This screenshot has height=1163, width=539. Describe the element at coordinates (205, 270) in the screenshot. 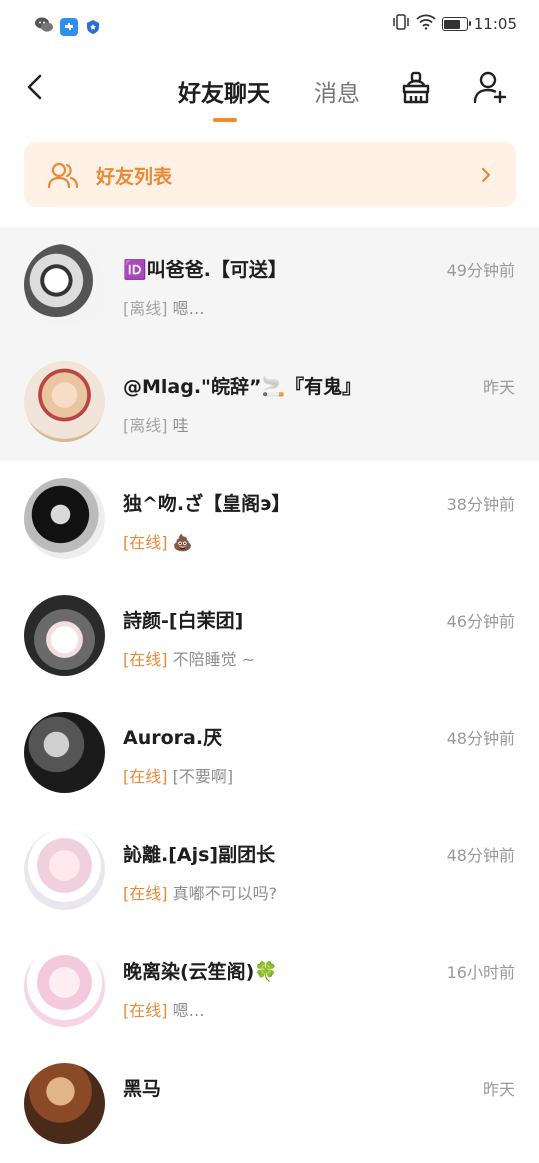

I see `friend-name: 🆔叫爸爸.【可送】` at that location.